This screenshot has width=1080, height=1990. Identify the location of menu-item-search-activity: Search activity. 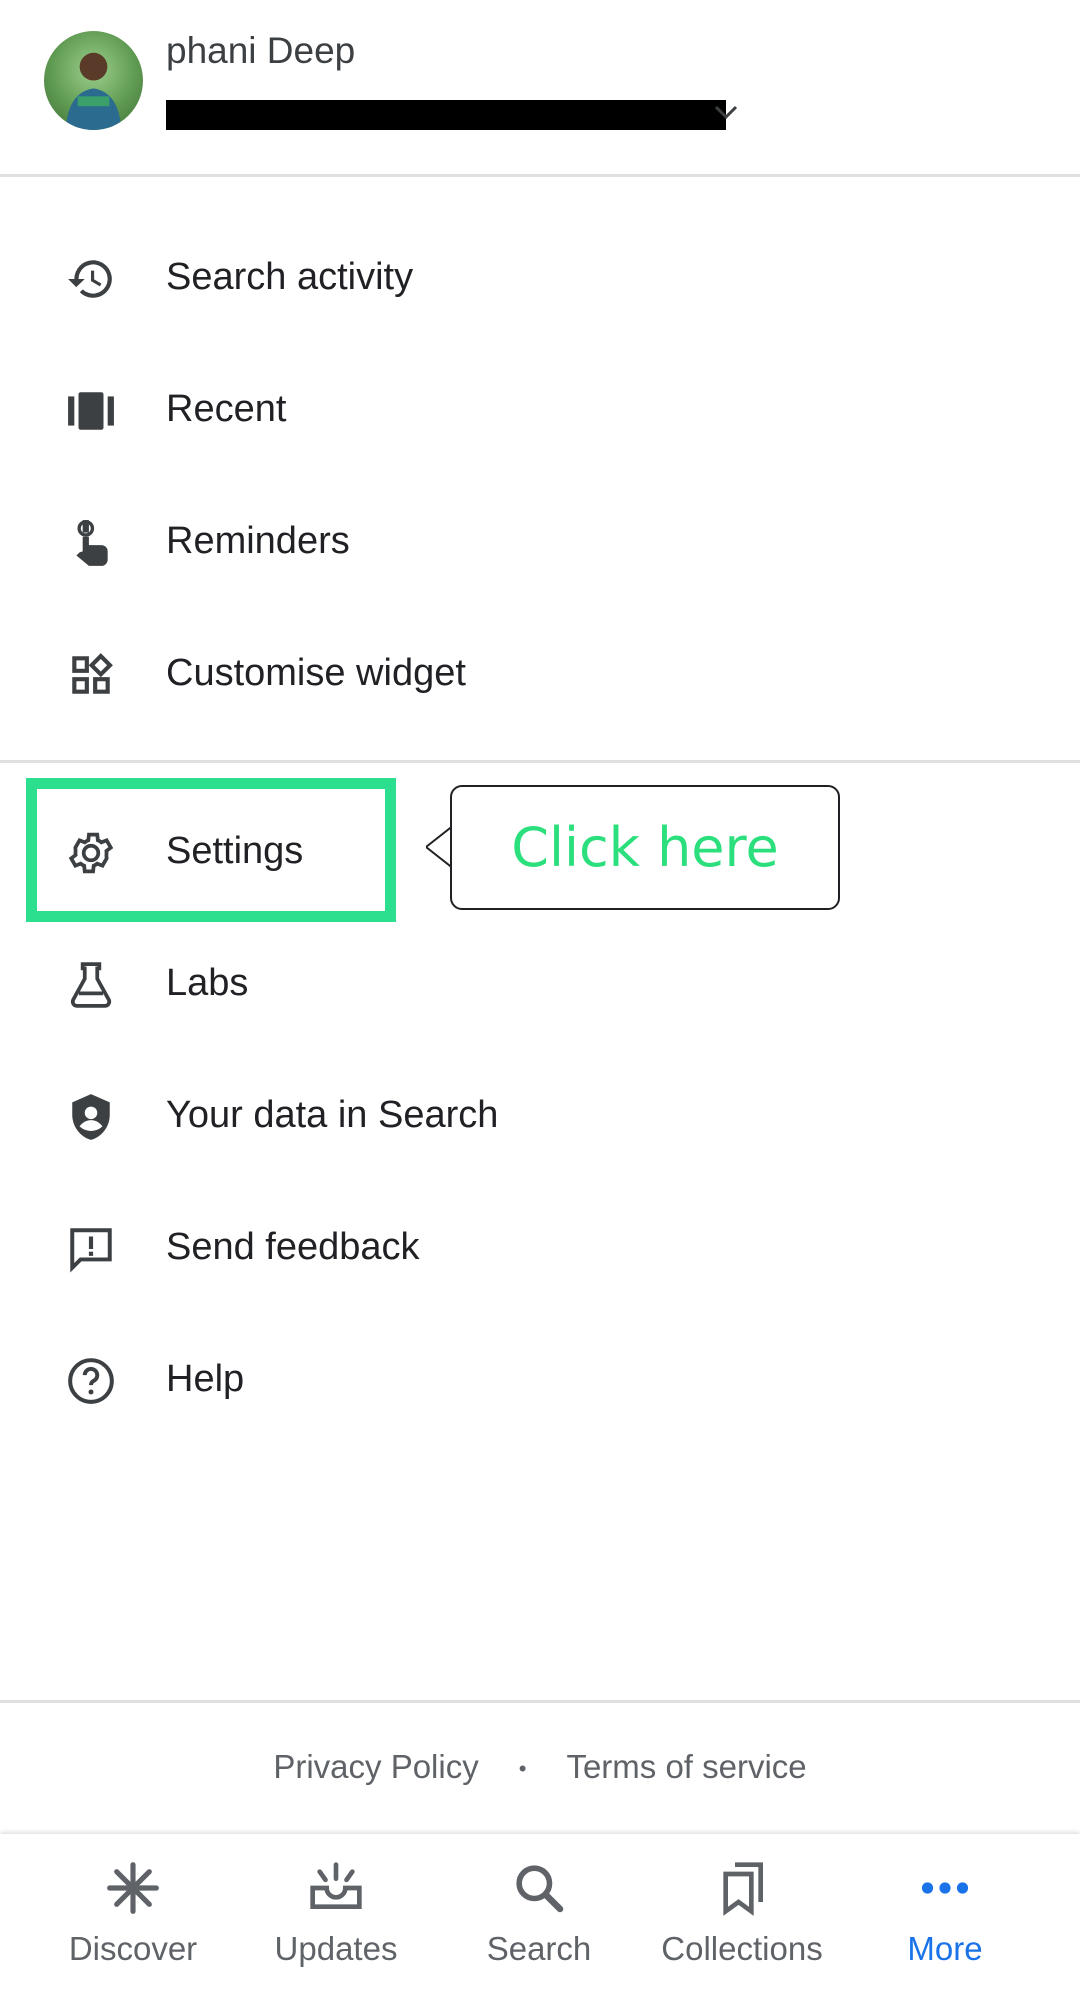
(540, 276).